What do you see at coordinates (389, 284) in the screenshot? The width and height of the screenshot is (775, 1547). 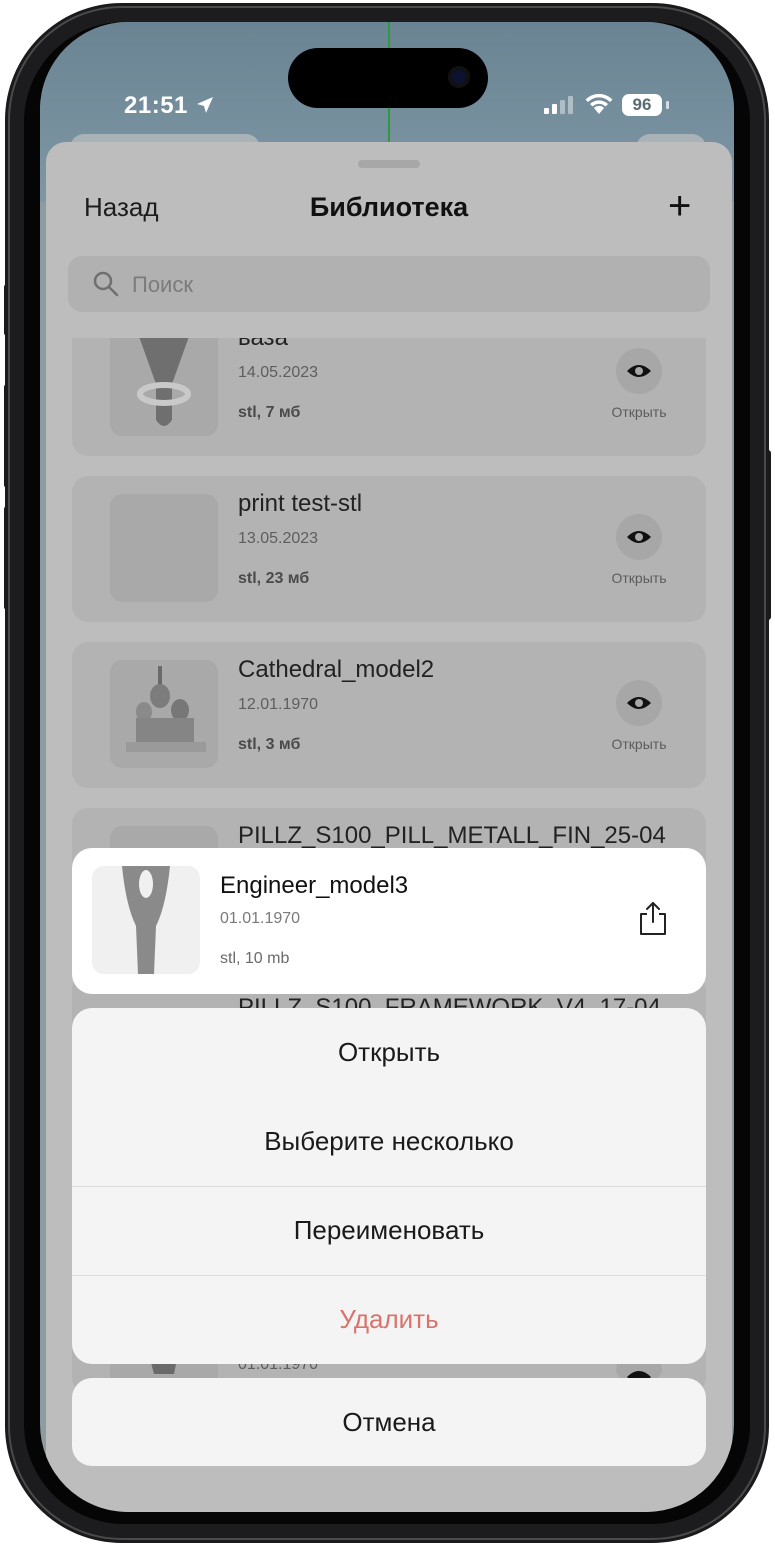 I see `search-input: Поиск` at bounding box center [389, 284].